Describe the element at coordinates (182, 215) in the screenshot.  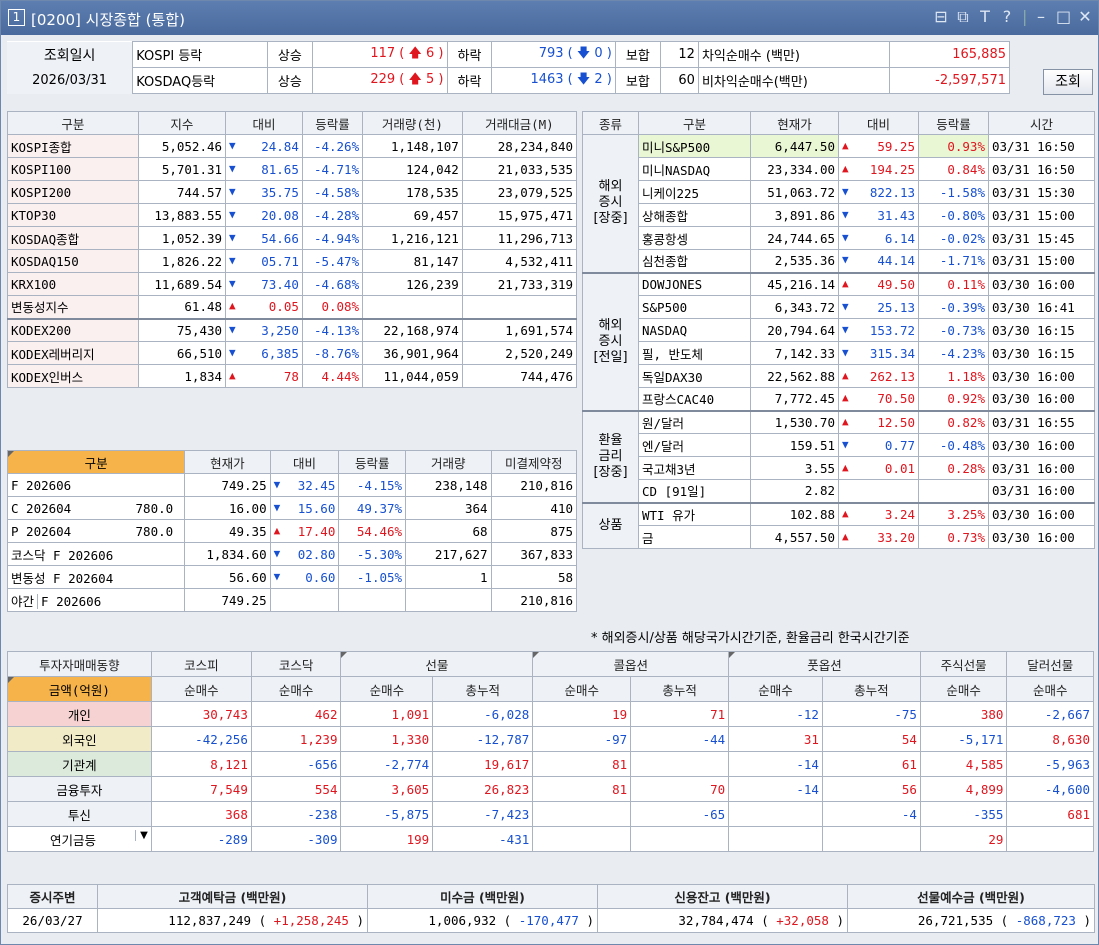
I see `index-value: 13,883.55` at that location.